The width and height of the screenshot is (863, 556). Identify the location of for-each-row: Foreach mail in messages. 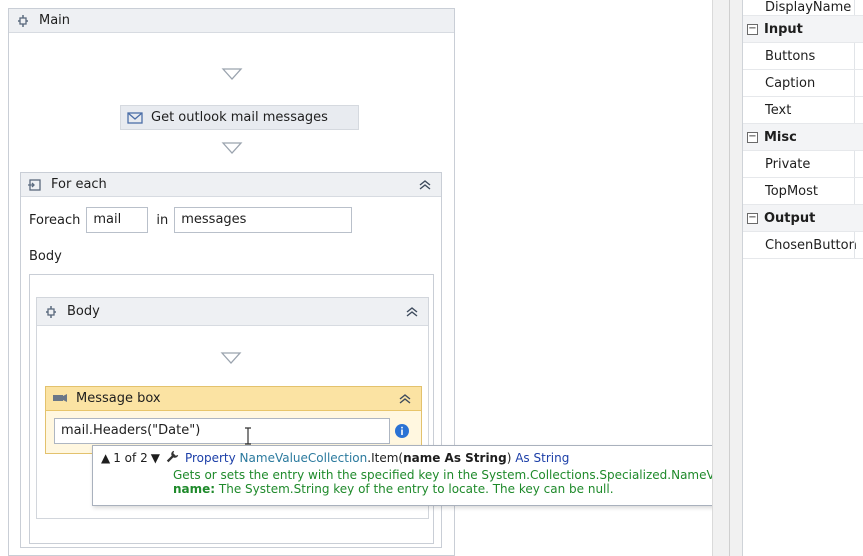
(191, 220).